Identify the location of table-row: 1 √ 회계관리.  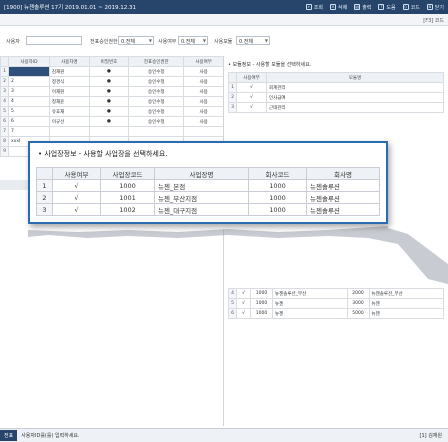
(336, 87).